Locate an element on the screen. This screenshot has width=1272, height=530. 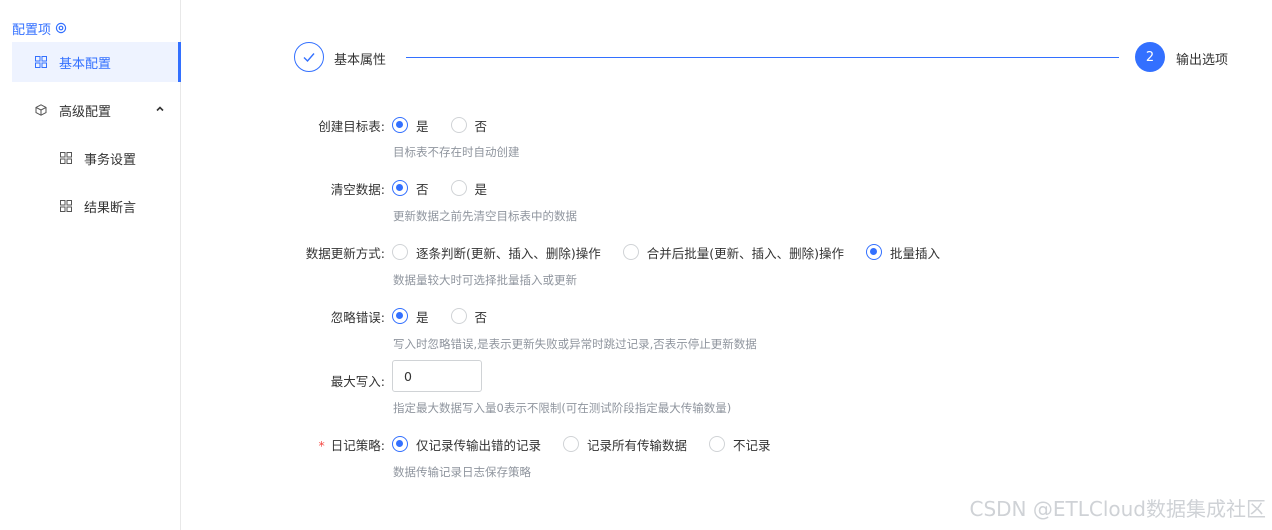
radio-label: 合并后批量(更新、插入、删除)操作 is located at coordinates (745, 253).